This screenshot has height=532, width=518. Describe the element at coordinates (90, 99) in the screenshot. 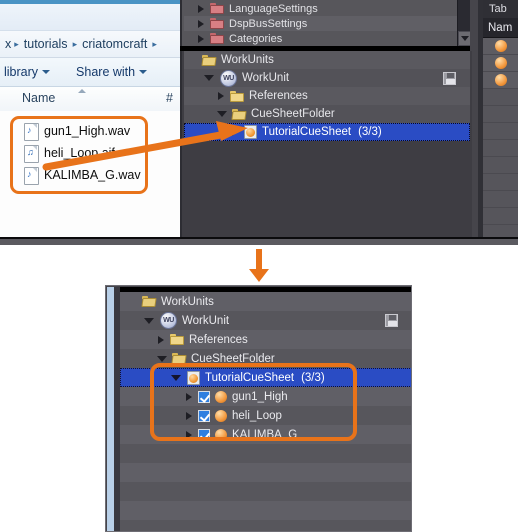

I see `file-list-column-headers: Name #` at that location.